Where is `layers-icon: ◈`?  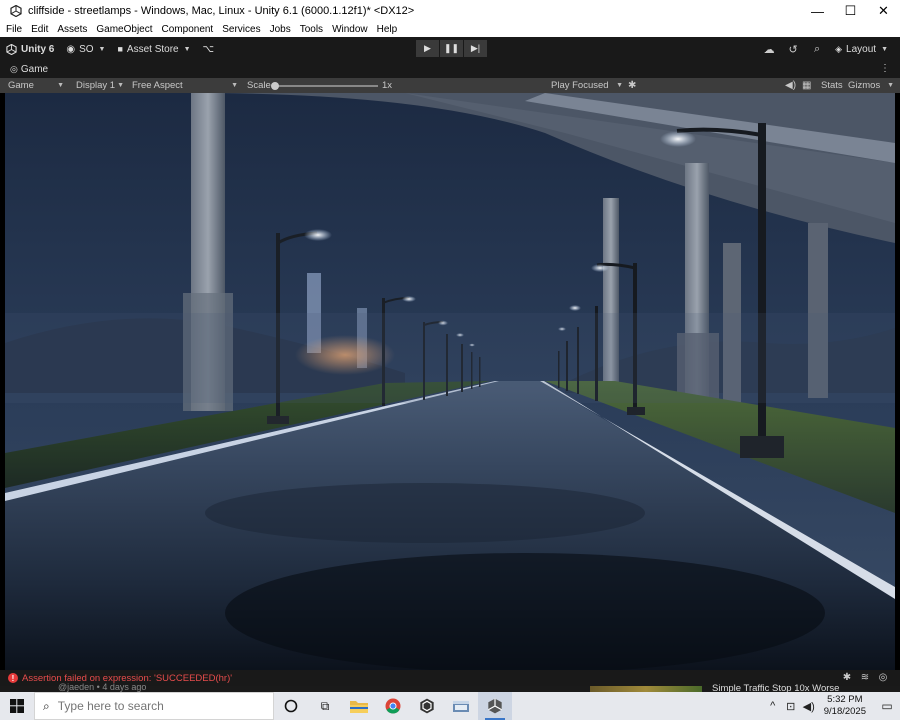
layers-icon: ◈ is located at coordinates (839, 48).